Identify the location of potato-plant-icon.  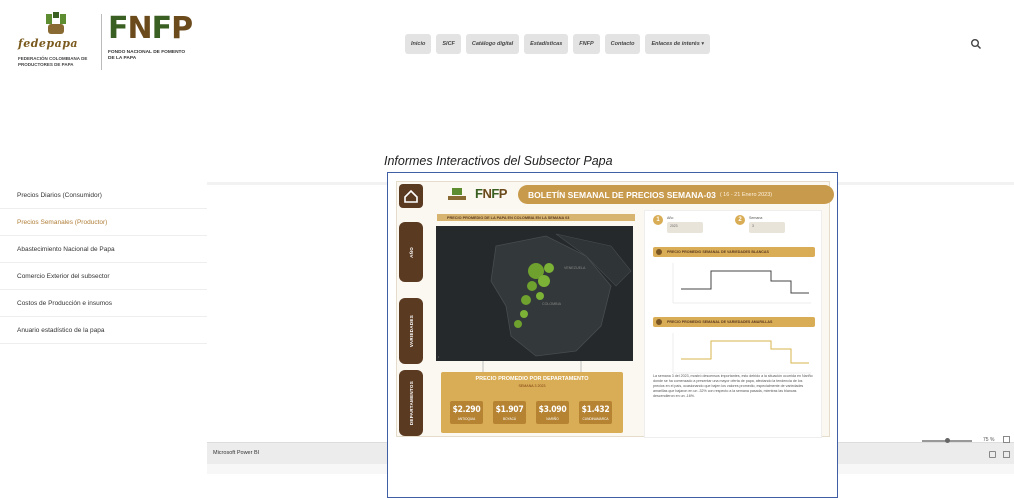
(56, 23).